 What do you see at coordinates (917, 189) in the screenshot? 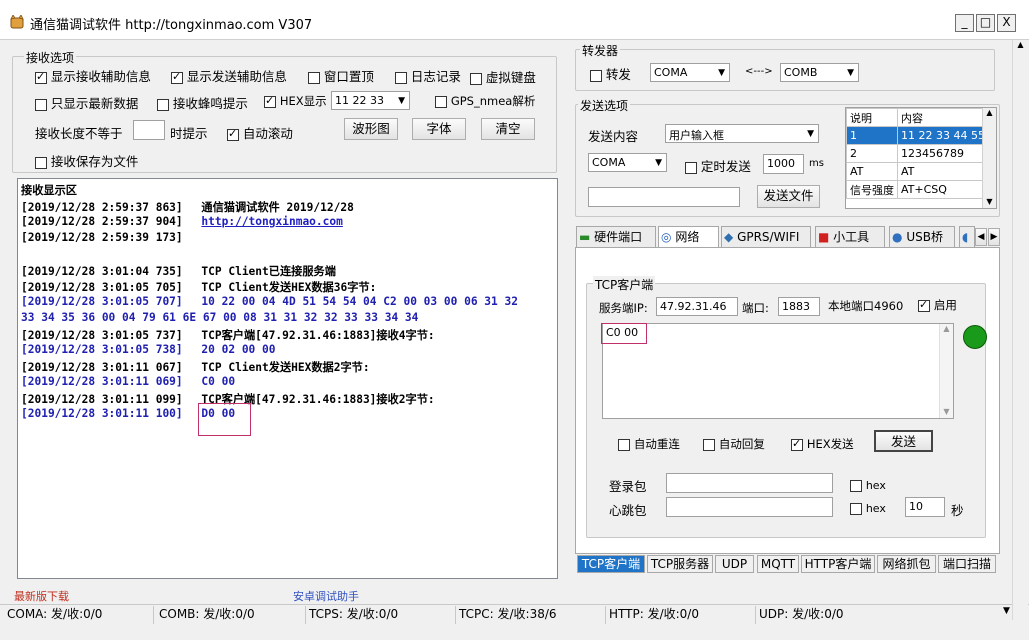
I see `table-row: 信号强度 AT+CSQ` at bounding box center [917, 189].